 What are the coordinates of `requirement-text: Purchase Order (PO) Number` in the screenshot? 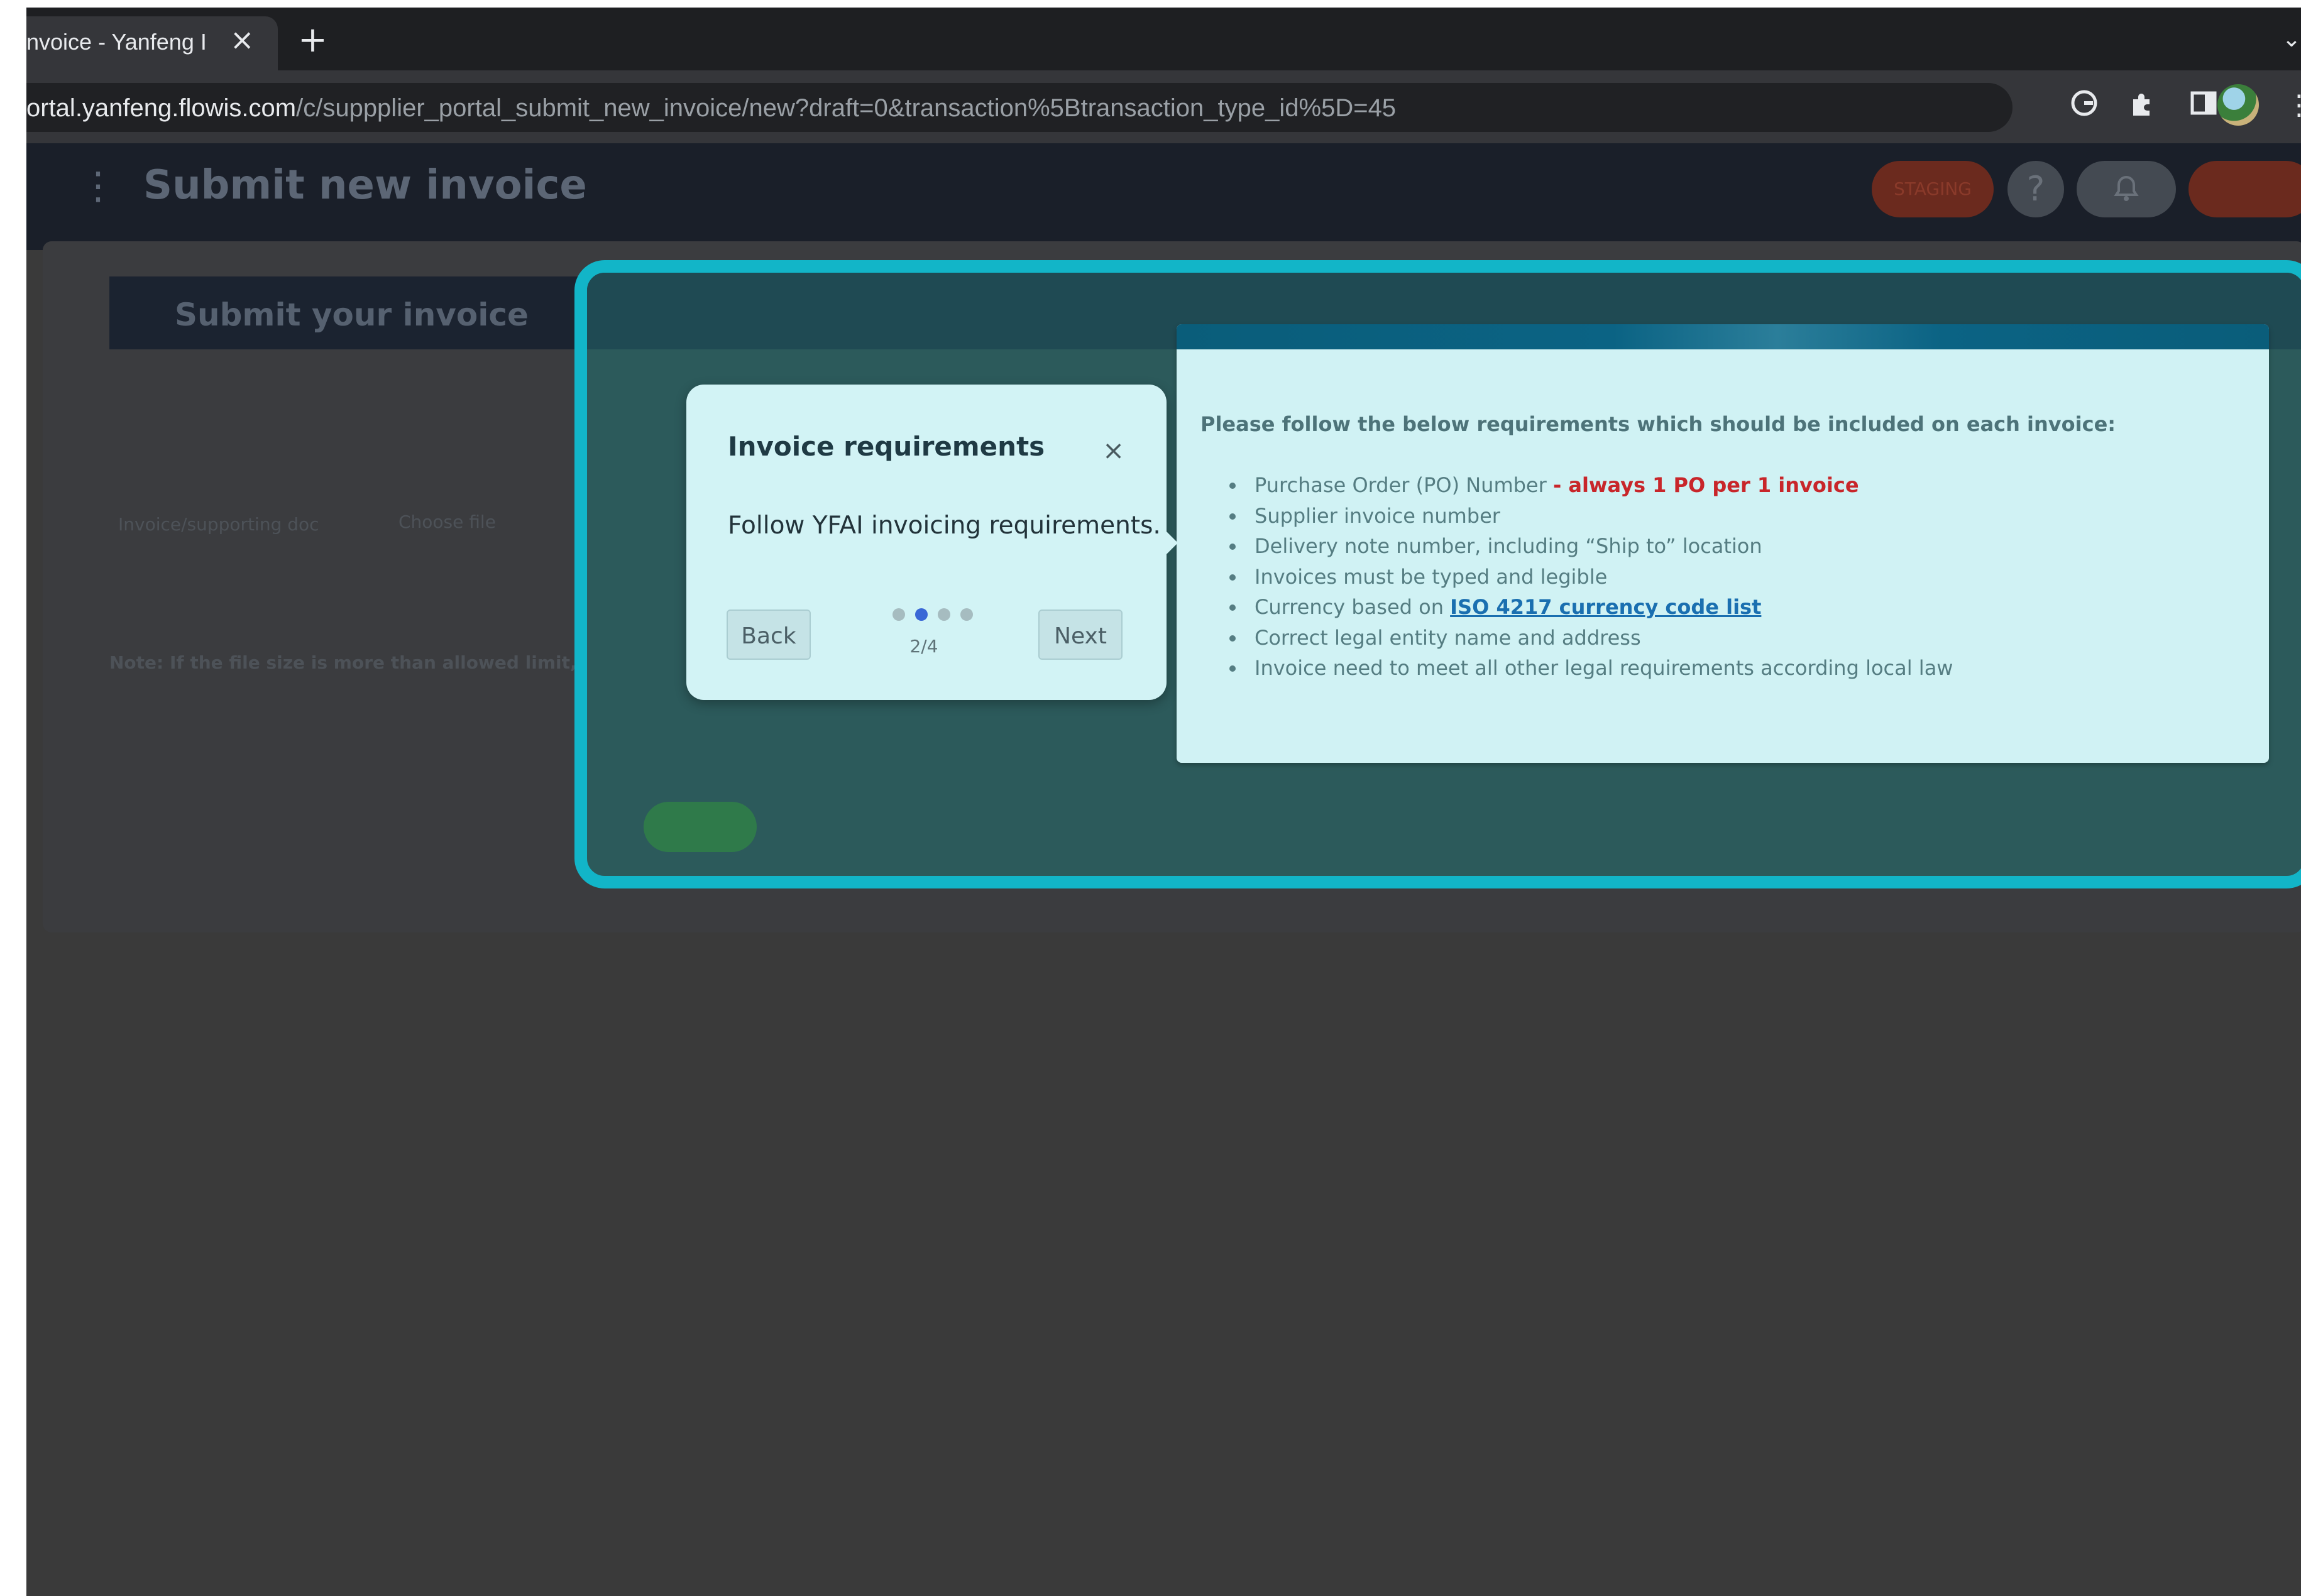 It's located at (1404, 485).